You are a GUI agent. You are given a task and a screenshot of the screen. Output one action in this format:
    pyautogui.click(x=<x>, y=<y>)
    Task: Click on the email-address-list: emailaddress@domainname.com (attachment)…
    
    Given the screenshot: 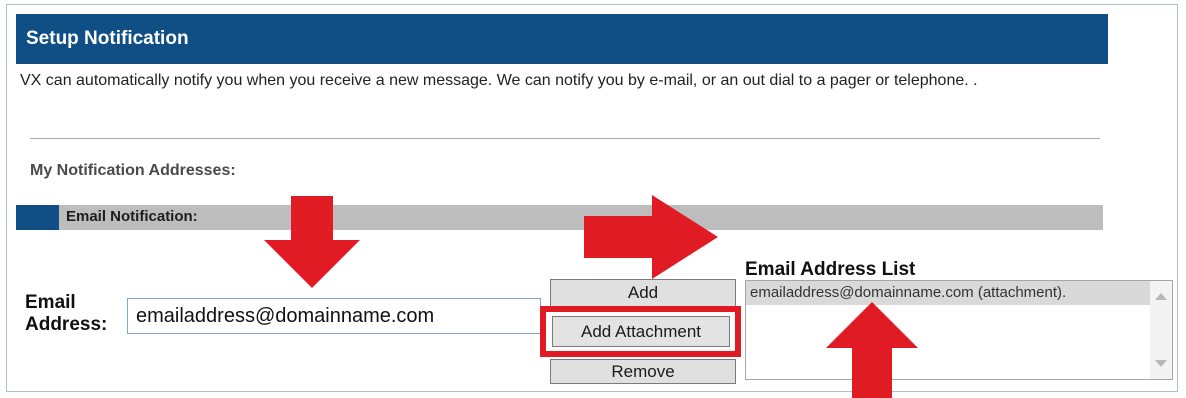 What is the action you would take?
    pyautogui.click(x=959, y=330)
    